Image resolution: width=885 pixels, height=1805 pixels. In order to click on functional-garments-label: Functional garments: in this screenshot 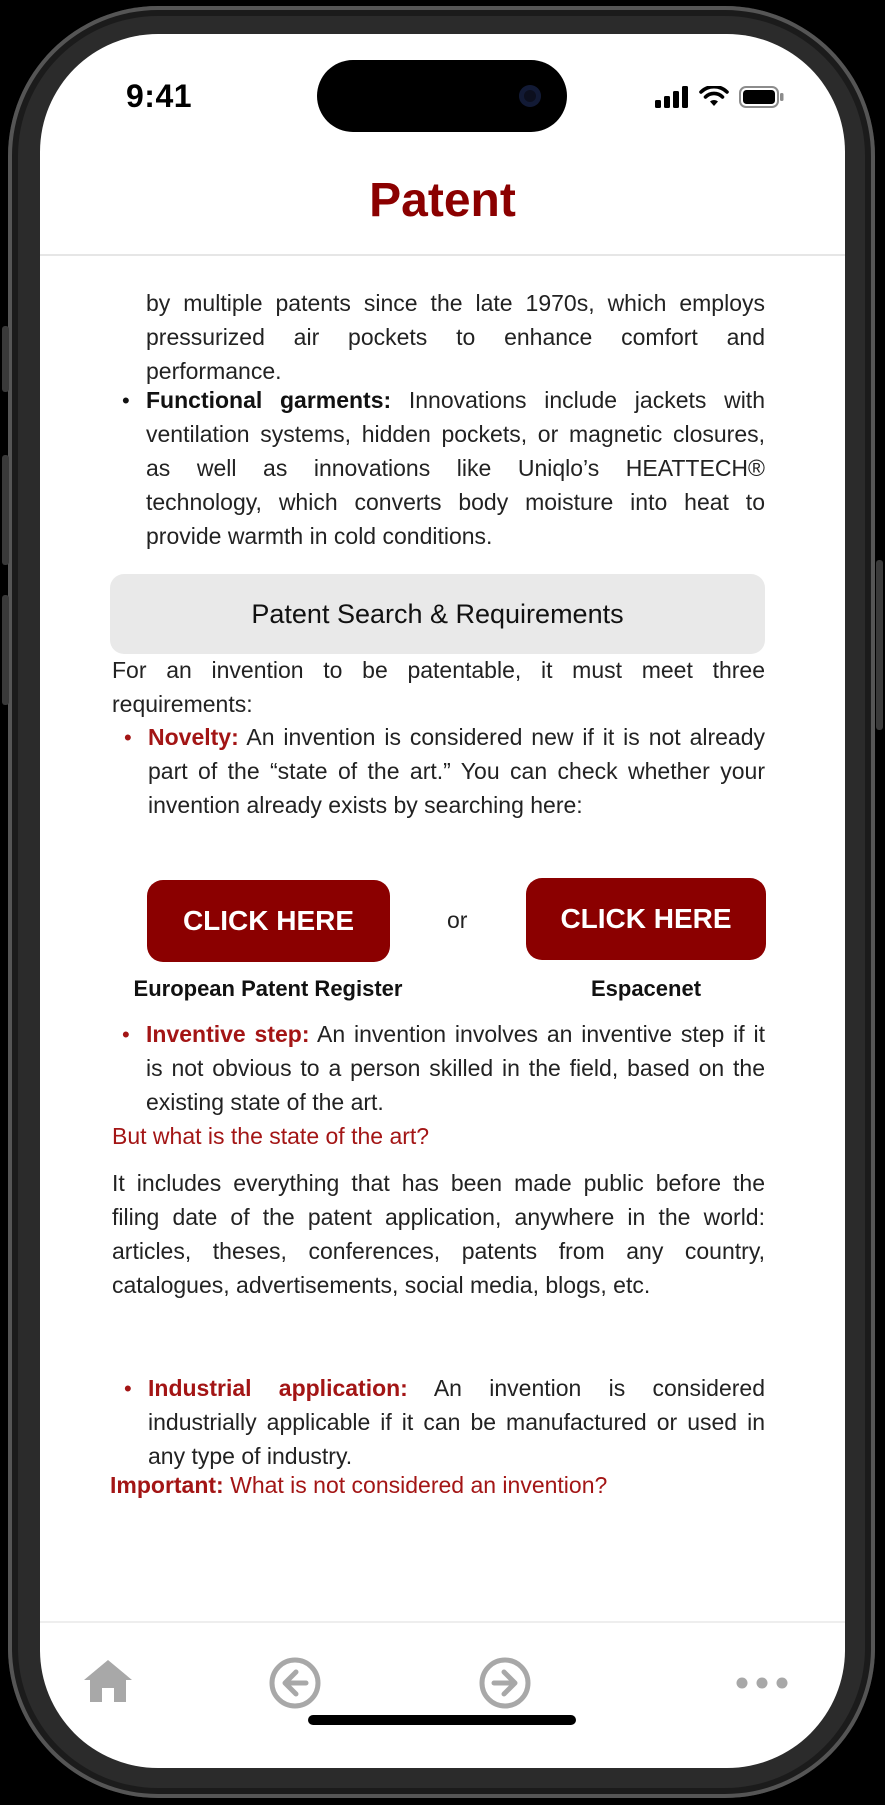, I will do `click(269, 400)`.